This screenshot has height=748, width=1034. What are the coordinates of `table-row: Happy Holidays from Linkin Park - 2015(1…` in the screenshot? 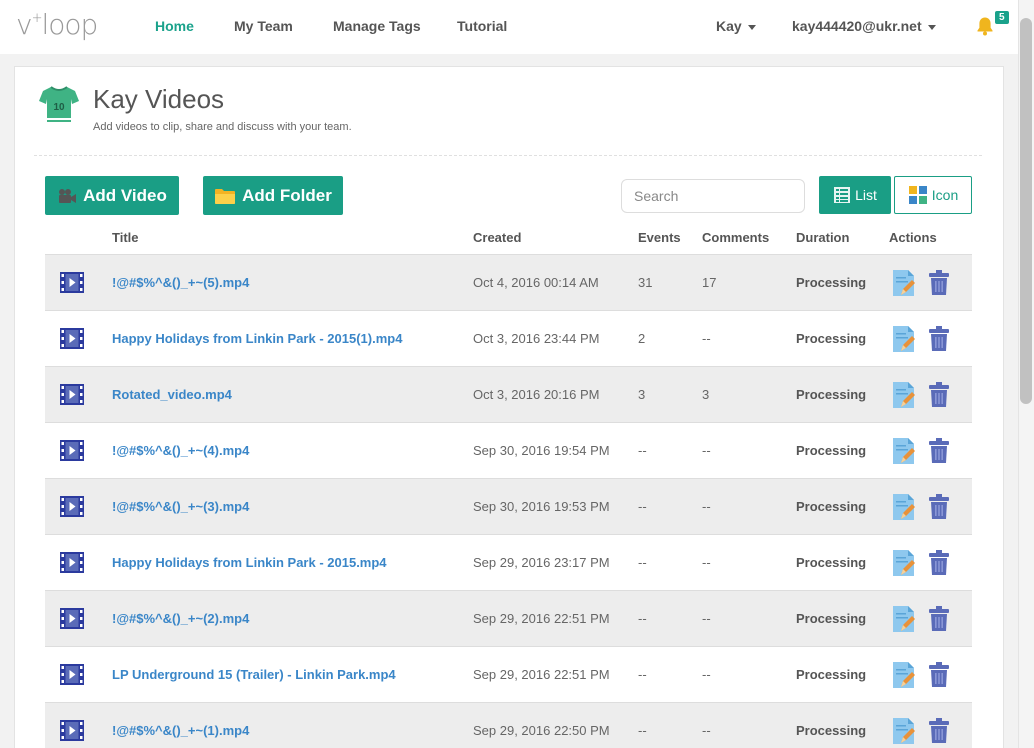 It's located at (508, 338).